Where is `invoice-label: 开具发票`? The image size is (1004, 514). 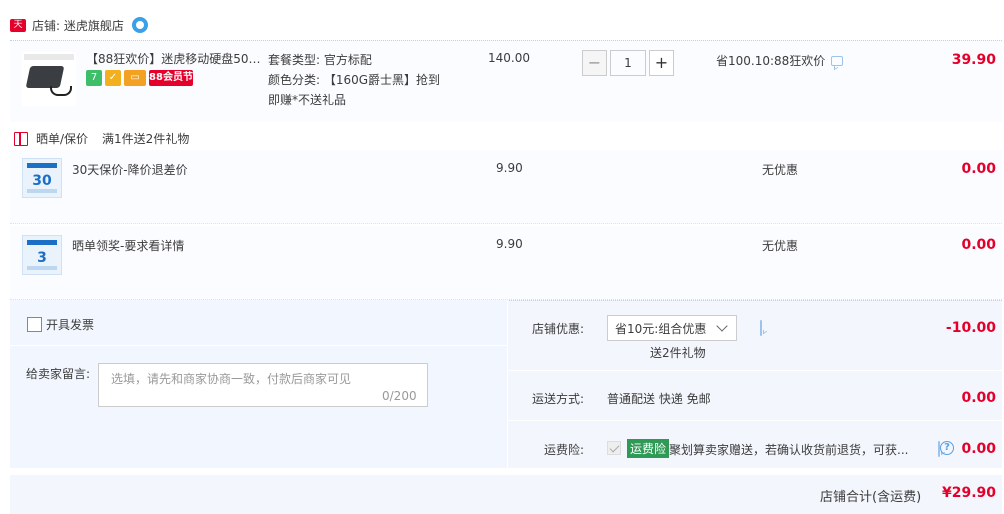 invoice-label: 开具发票 is located at coordinates (70, 325).